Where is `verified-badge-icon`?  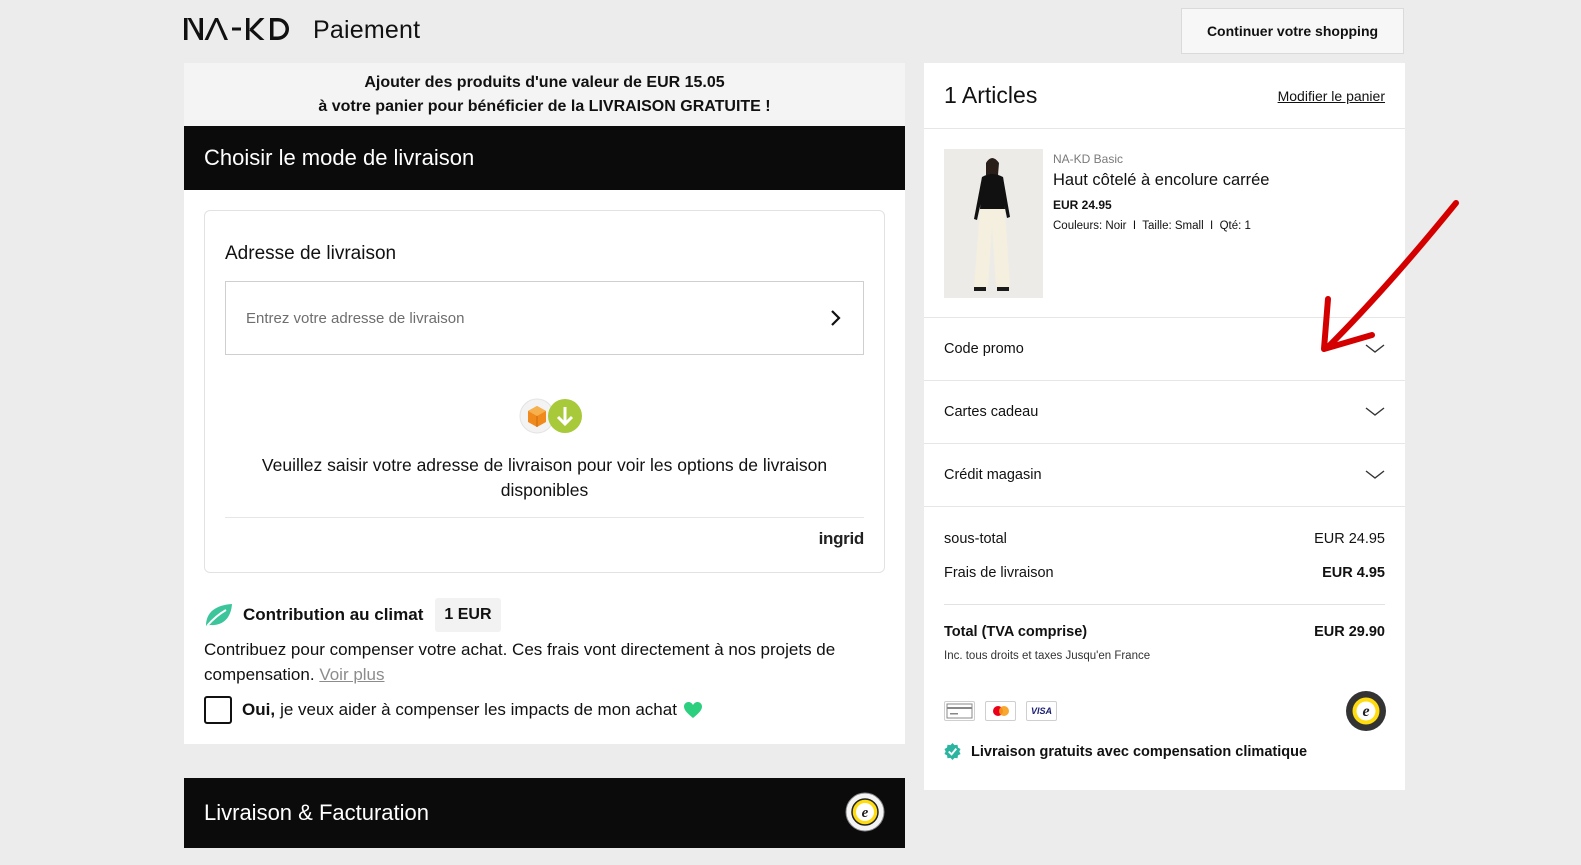
verified-badge-icon is located at coordinates (952, 751).